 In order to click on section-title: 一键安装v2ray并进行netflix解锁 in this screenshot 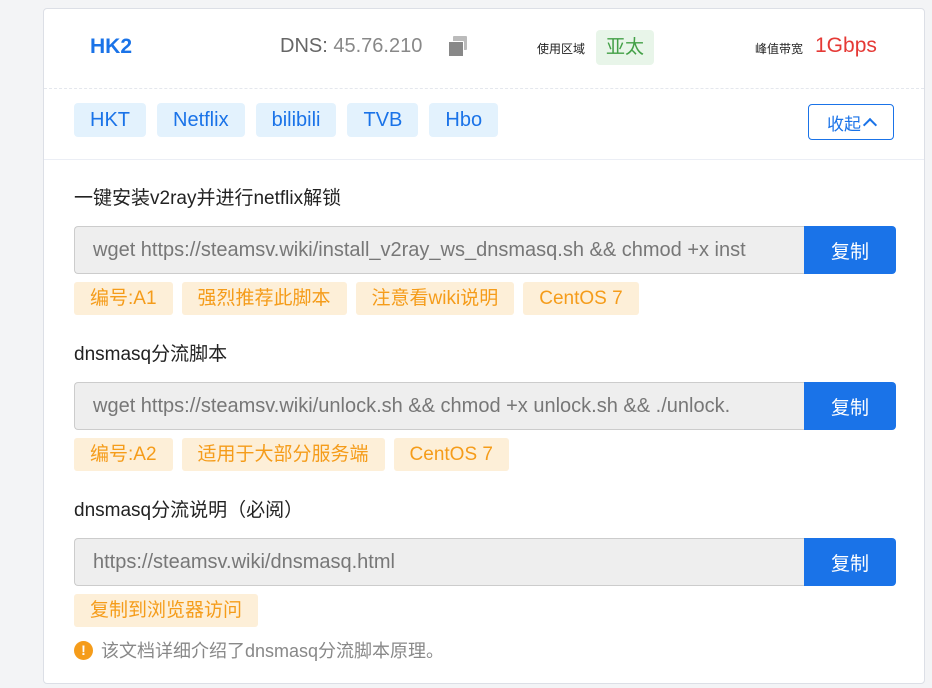, I will do `click(208, 198)`.